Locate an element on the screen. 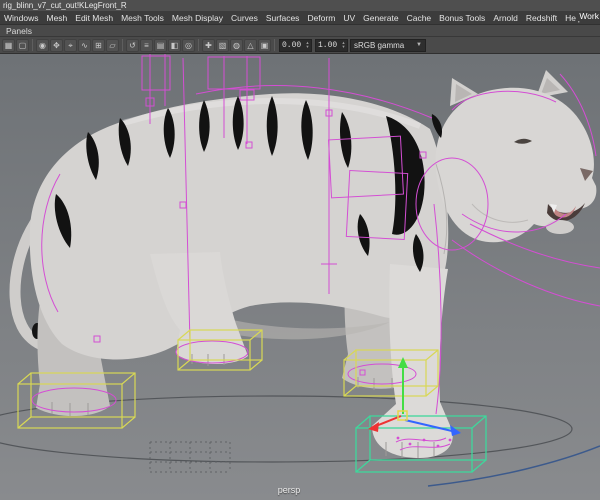 The height and width of the screenshot is (500, 600). snap-curve-icon: ∿ is located at coordinates (84, 45).